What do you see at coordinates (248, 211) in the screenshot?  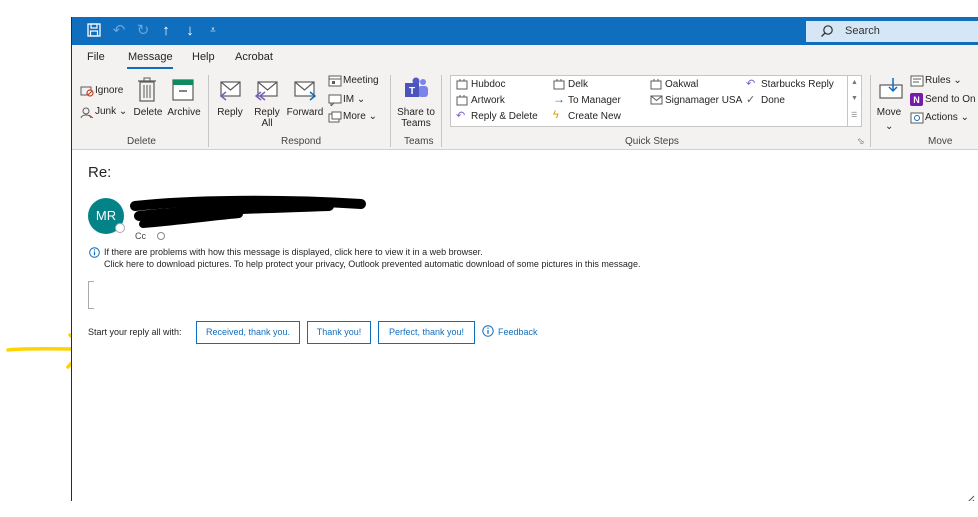 I see `redaction-scribble` at bounding box center [248, 211].